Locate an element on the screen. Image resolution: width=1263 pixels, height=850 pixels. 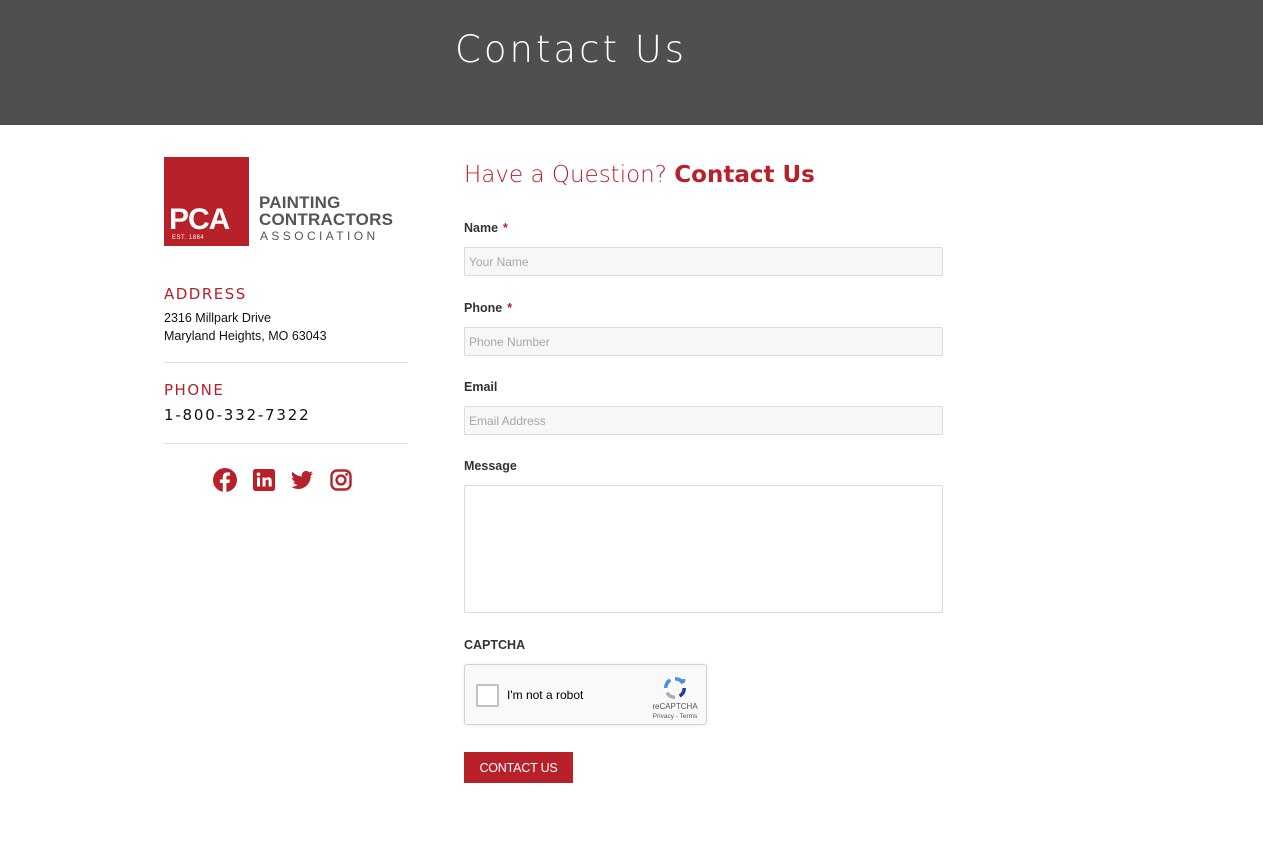
phone-number: 1-800-332-7322 is located at coordinates (237, 415).